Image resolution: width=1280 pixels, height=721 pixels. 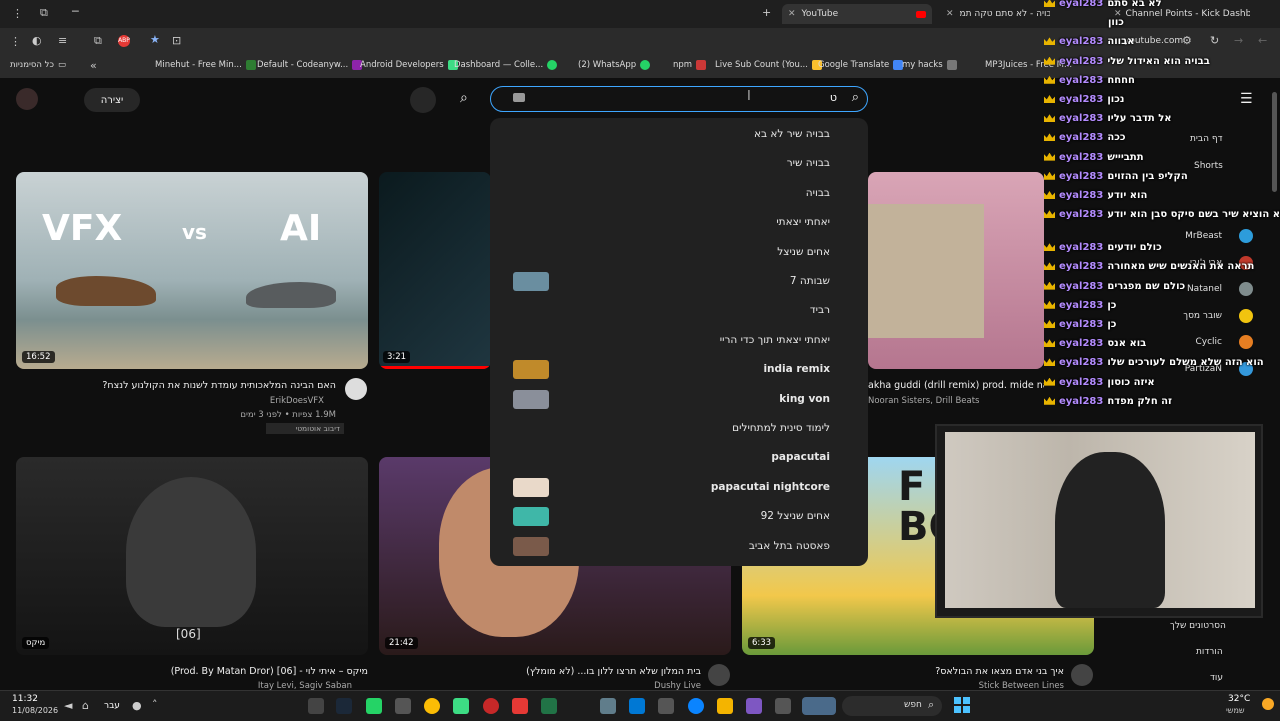 I want to click on chevron-left-icon: «, so click(x=93, y=65).